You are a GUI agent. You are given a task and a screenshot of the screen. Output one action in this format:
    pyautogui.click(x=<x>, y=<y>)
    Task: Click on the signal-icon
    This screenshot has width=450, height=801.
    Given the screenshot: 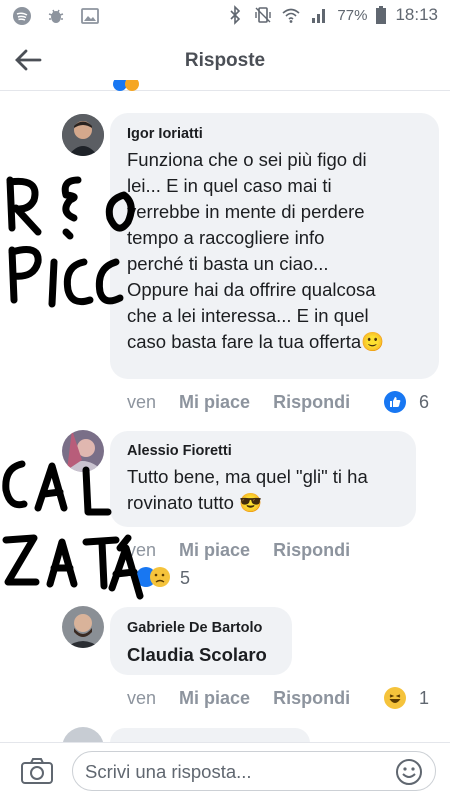 What is the action you would take?
    pyautogui.click(x=319, y=16)
    